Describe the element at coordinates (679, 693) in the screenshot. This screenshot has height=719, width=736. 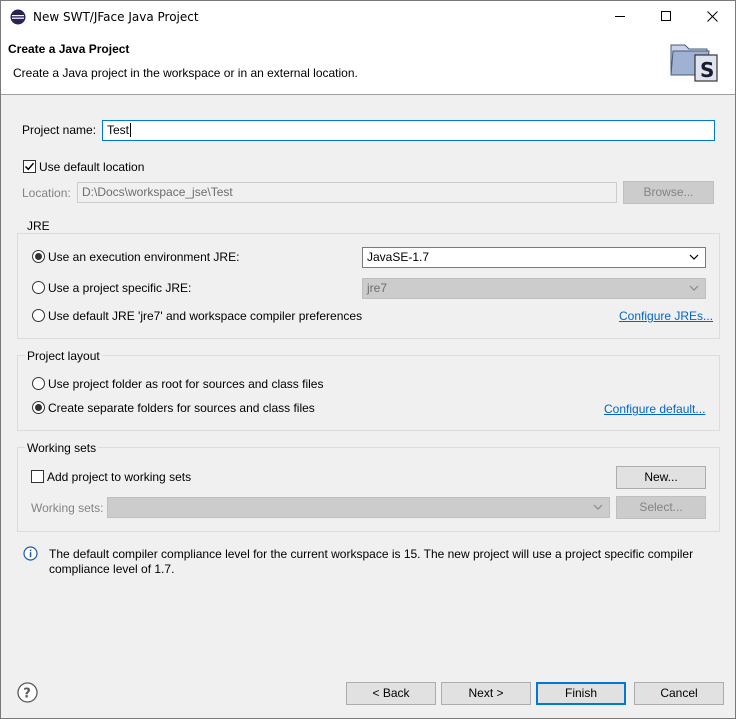
I see `cancel-button: Cancel` at that location.